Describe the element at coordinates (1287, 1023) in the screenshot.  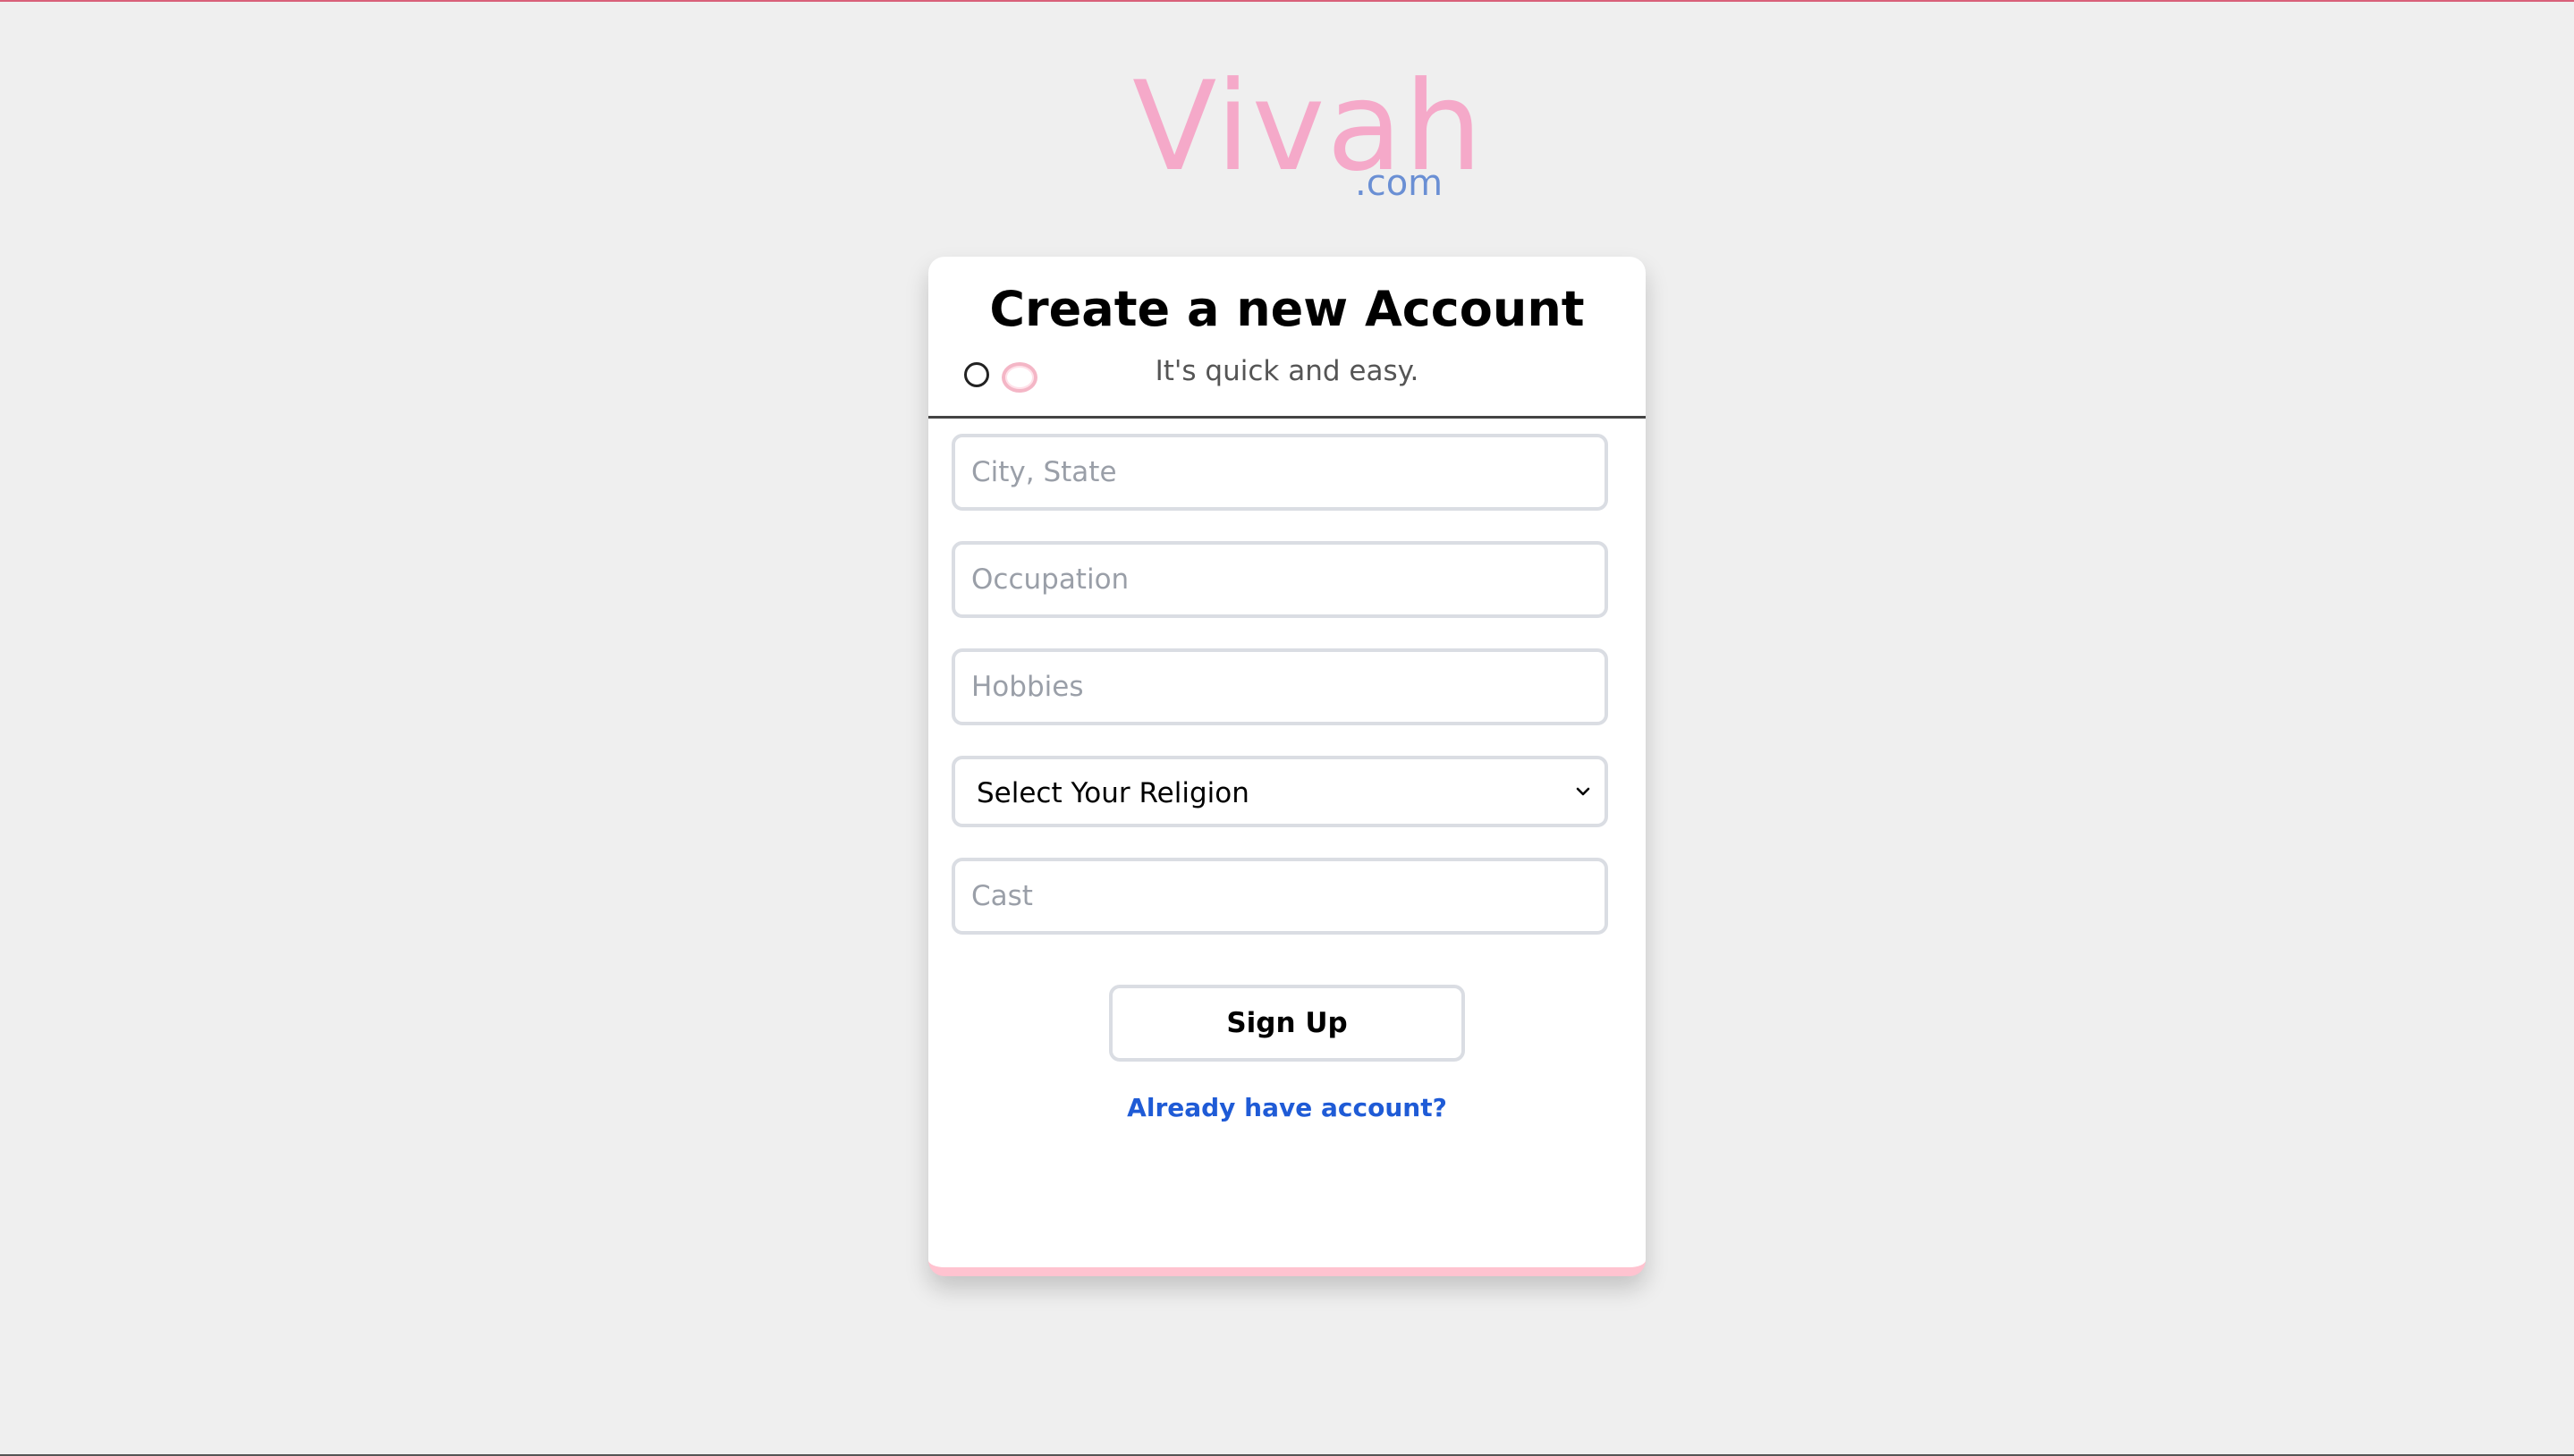
I see `signup-button: Sign Up` at that location.